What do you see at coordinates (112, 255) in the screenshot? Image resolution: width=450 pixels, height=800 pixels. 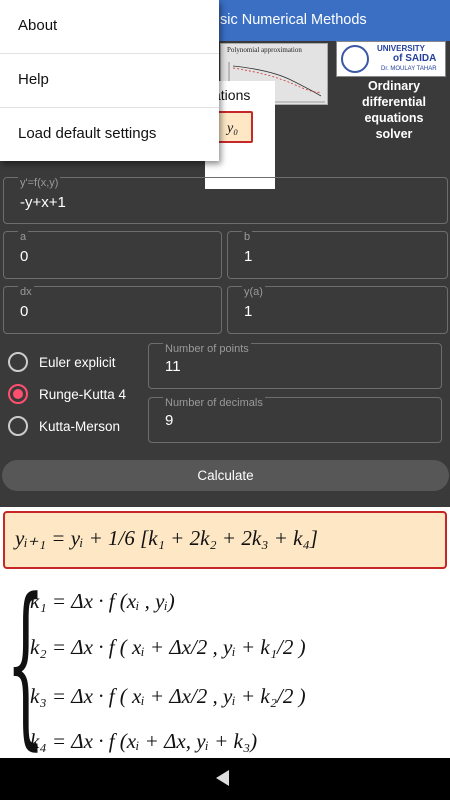 I see `a-field: a 0` at bounding box center [112, 255].